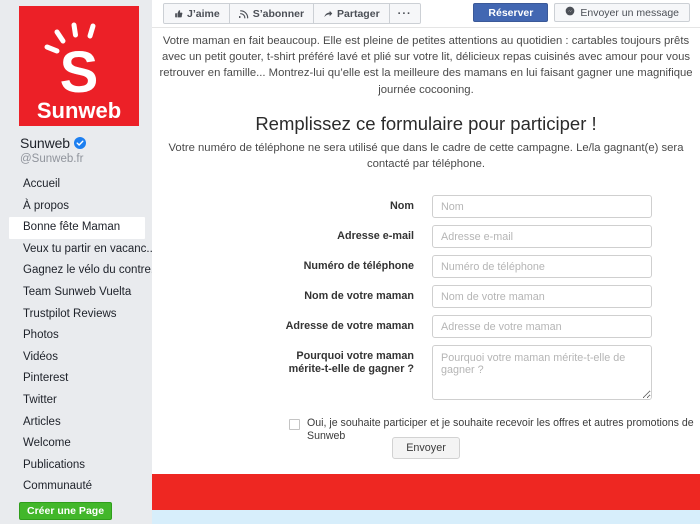 Image resolution: width=700 pixels, height=524 pixels. What do you see at coordinates (45, 142) in the screenshot?
I see `page-title: Sunweb` at bounding box center [45, 142].